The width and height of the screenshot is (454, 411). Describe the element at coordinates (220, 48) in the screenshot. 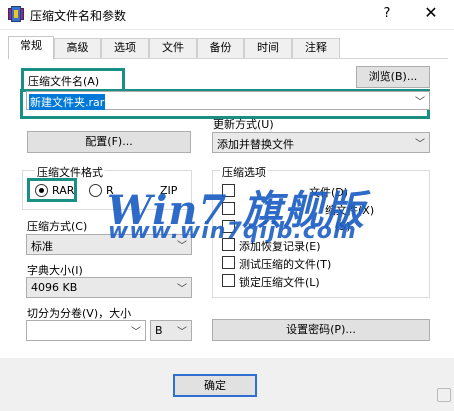

I see `tab-backup: 备份` at that location.